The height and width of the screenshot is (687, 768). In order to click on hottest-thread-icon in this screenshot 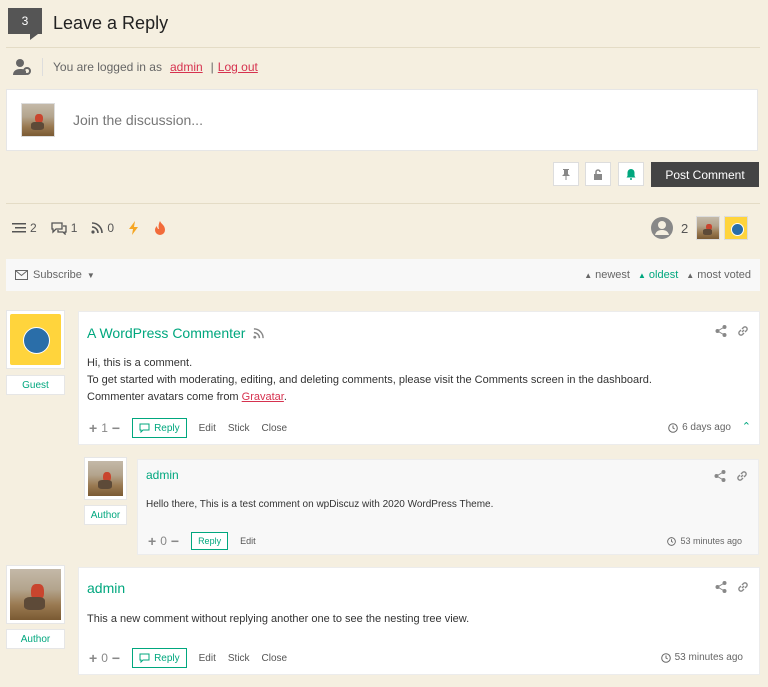, I will do `click(134, 228)`.